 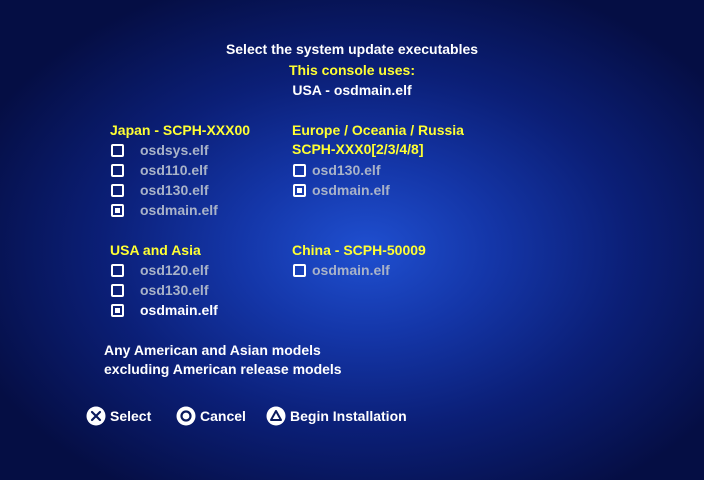 I want to click on cancel-label: Cancel, so click(x=223, y=416).